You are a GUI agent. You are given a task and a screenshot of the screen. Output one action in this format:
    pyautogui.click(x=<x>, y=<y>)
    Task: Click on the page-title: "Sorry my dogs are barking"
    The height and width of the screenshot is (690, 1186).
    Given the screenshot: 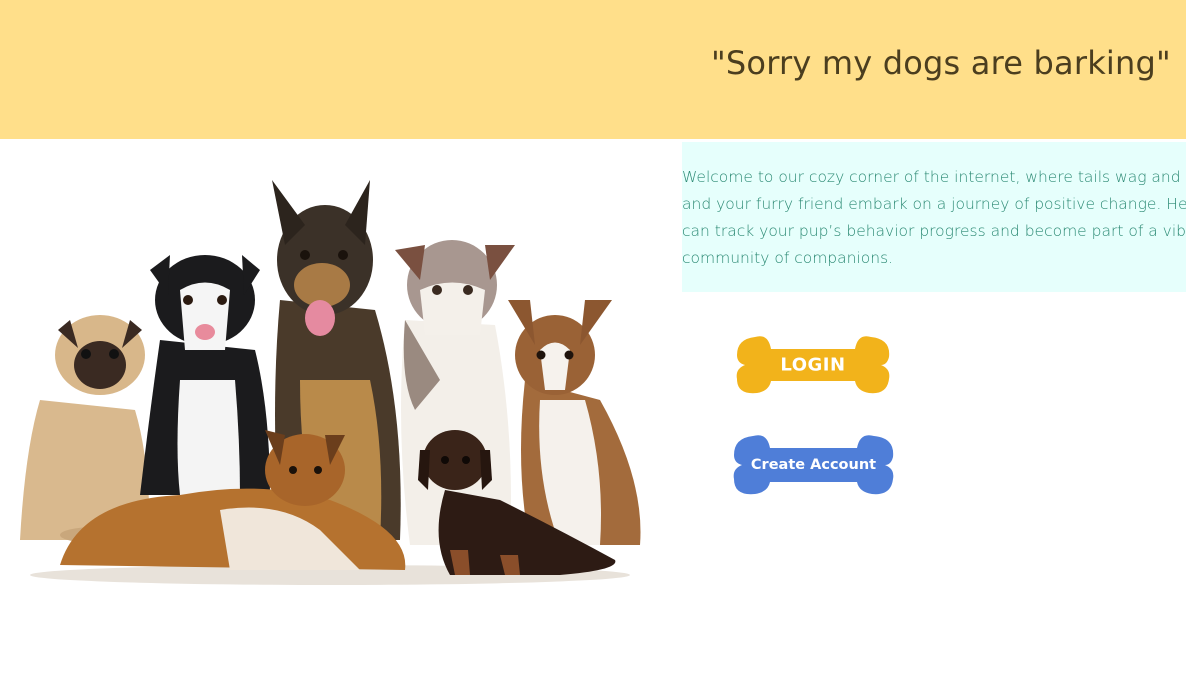 What is the action you would take?
    pyautogui.click(x=941, y=63)
    